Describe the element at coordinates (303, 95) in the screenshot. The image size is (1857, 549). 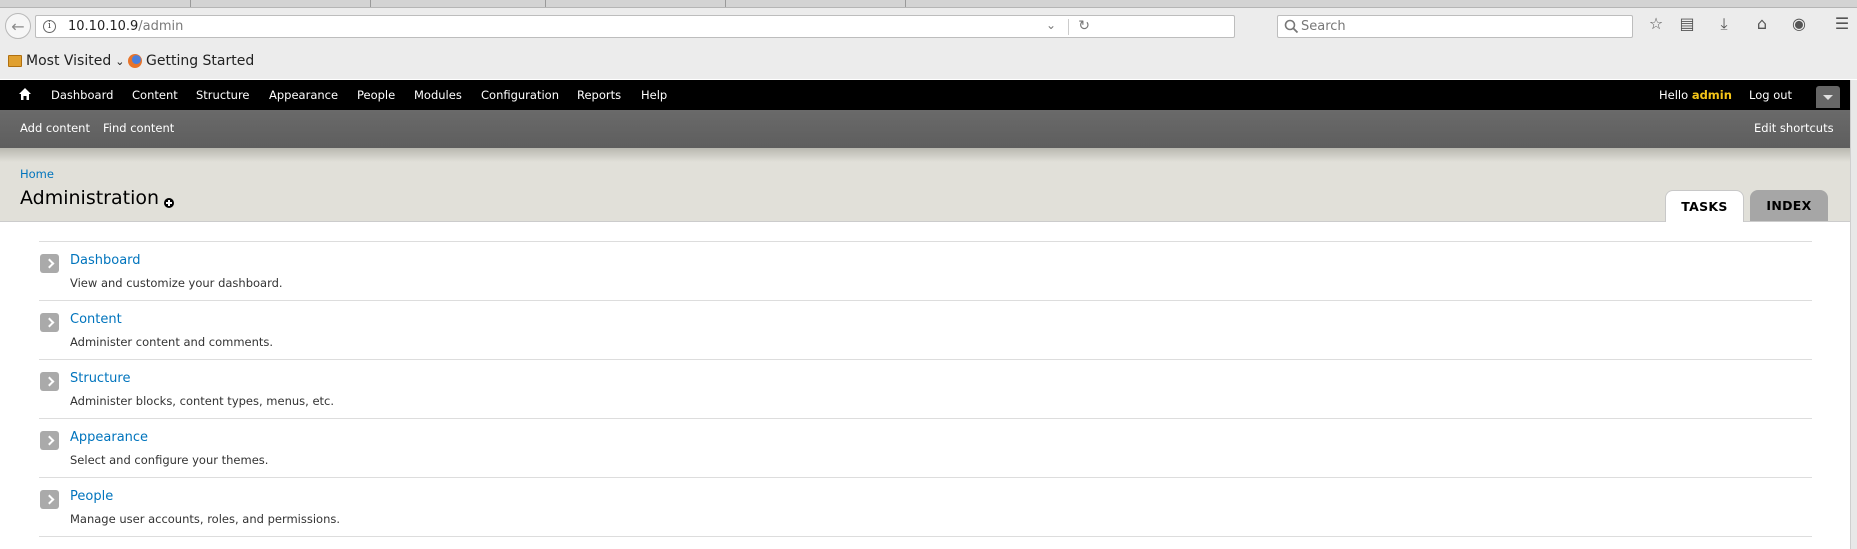
I see `toolbar-item-appearance: Appearance` at that location.